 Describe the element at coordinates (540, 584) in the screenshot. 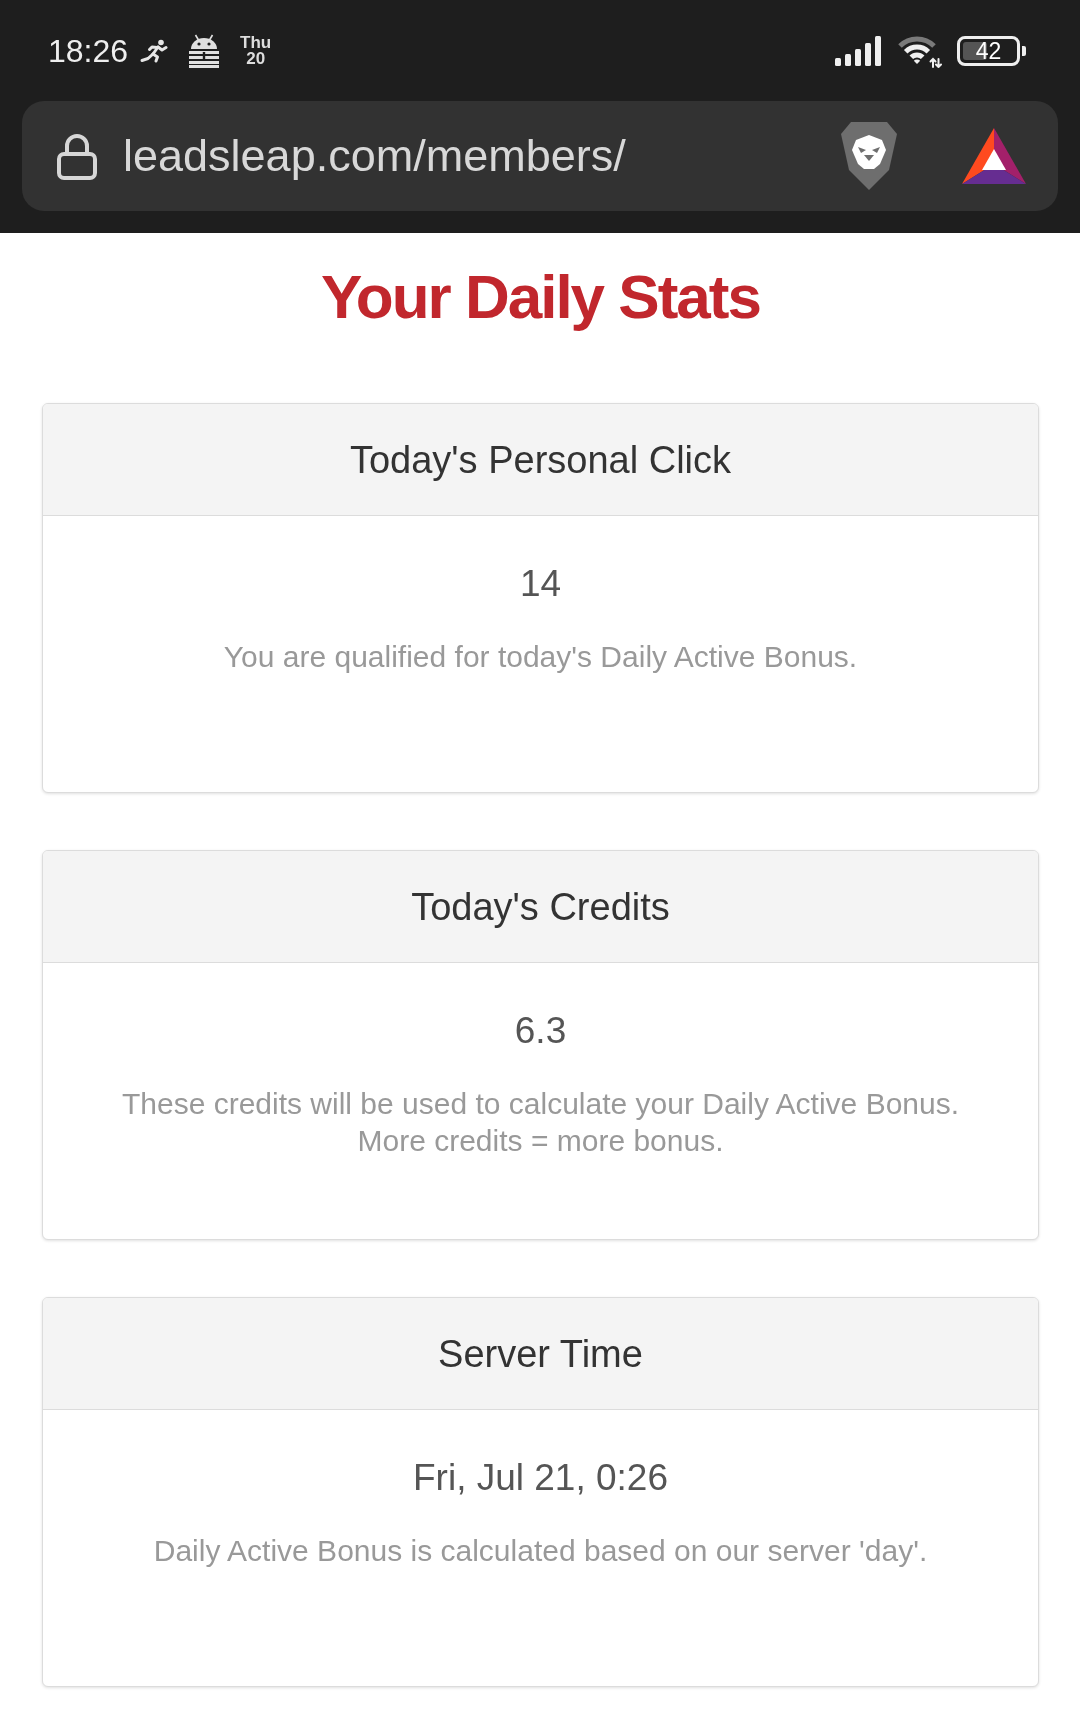

I see `stat-value: 14` at that location.